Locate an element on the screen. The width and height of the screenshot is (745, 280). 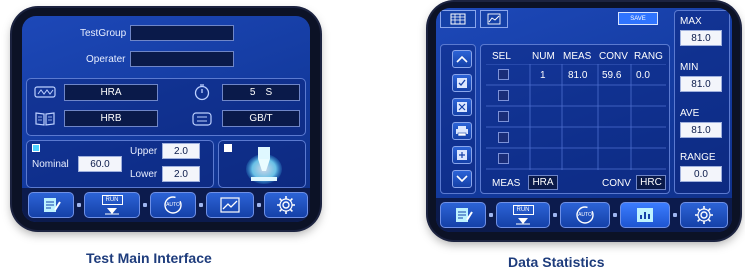
primary-scale-field: HRA is located at coordinates (111, 92).